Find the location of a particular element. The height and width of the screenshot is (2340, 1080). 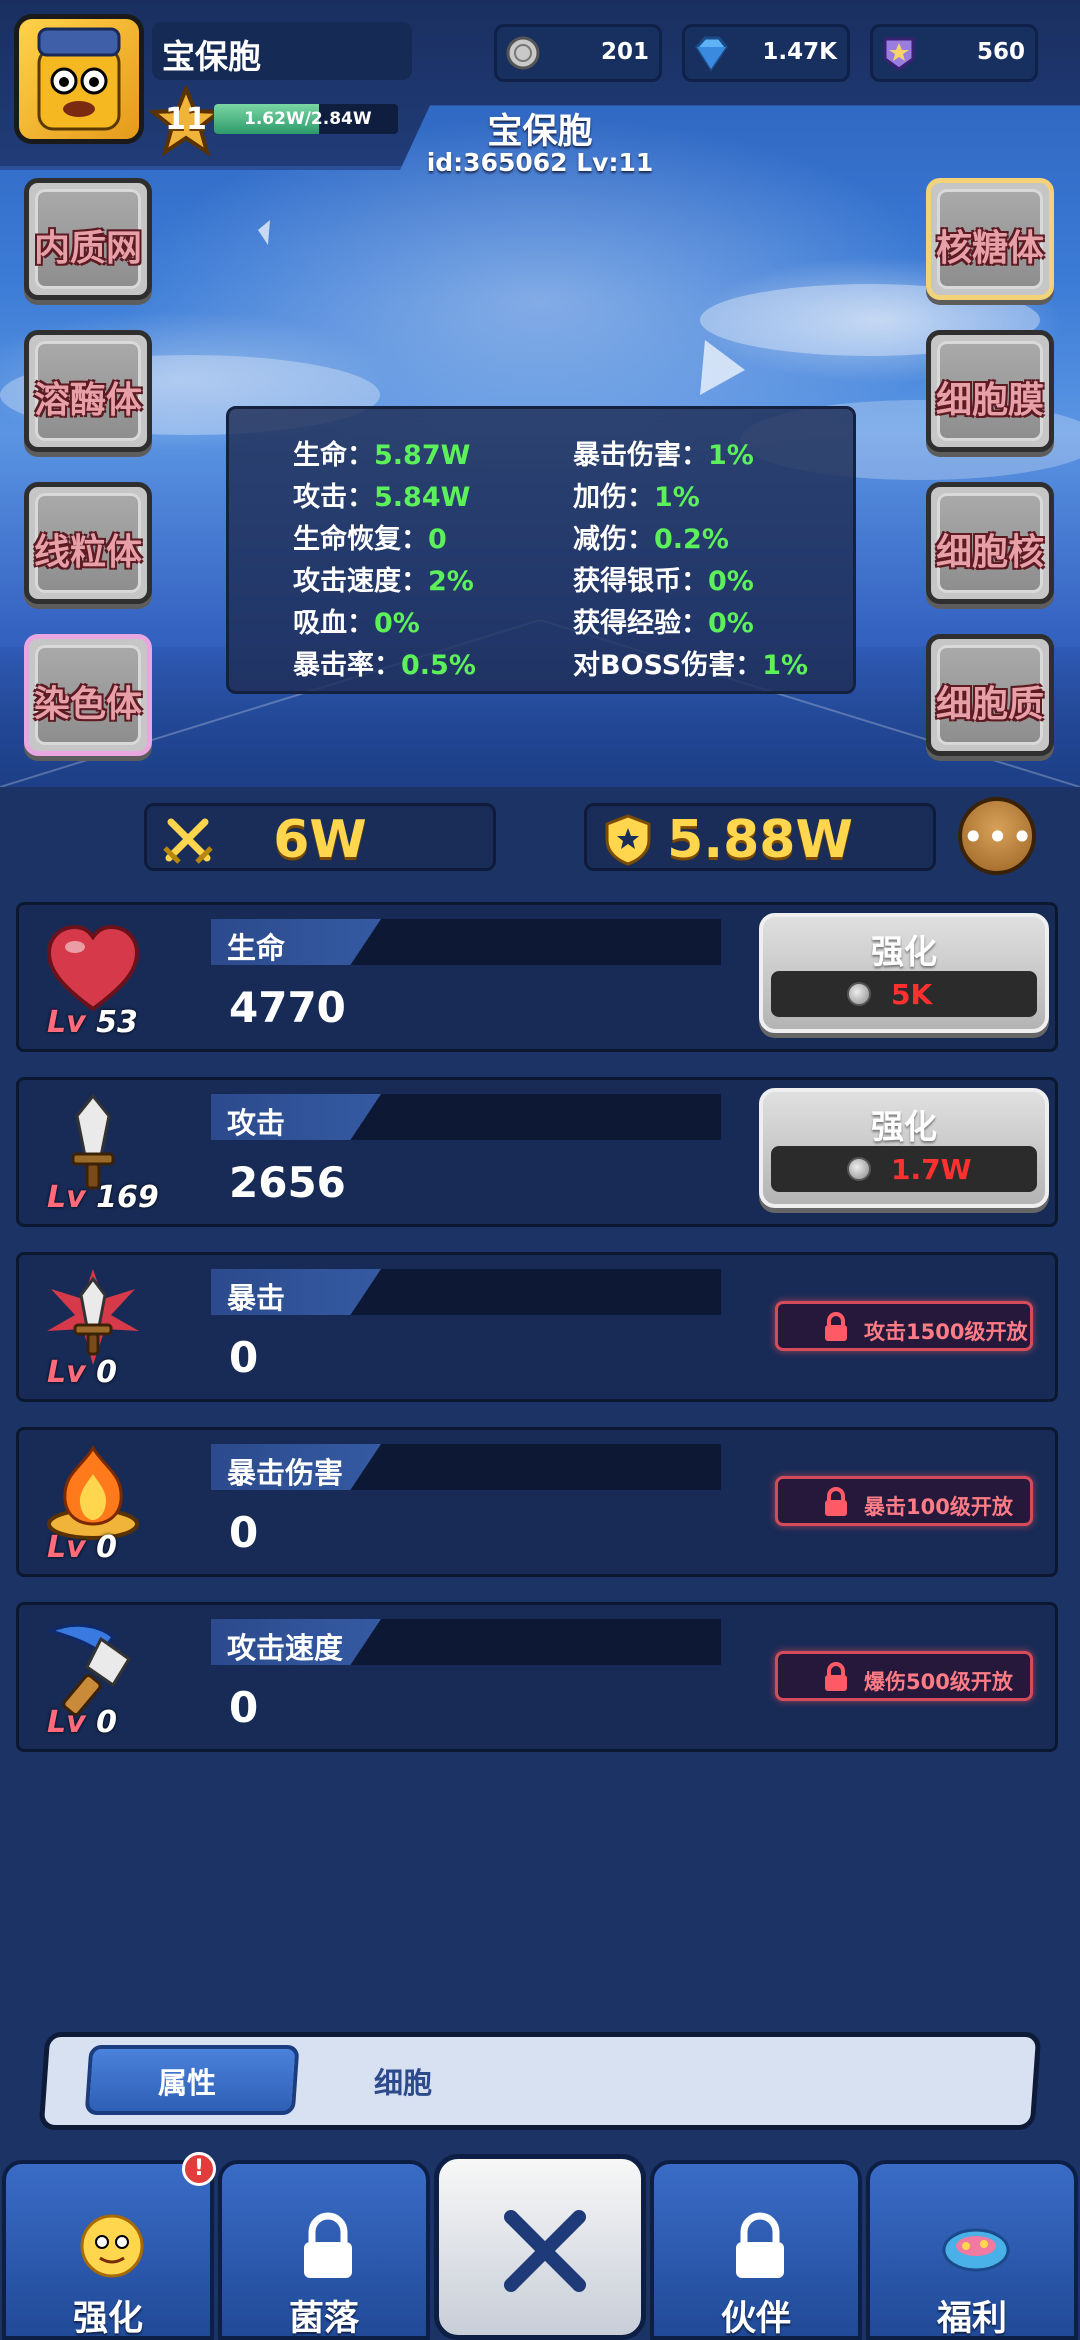

stat-crit-rate: 暴击率：0.5% is located at coordinates (384, 665).